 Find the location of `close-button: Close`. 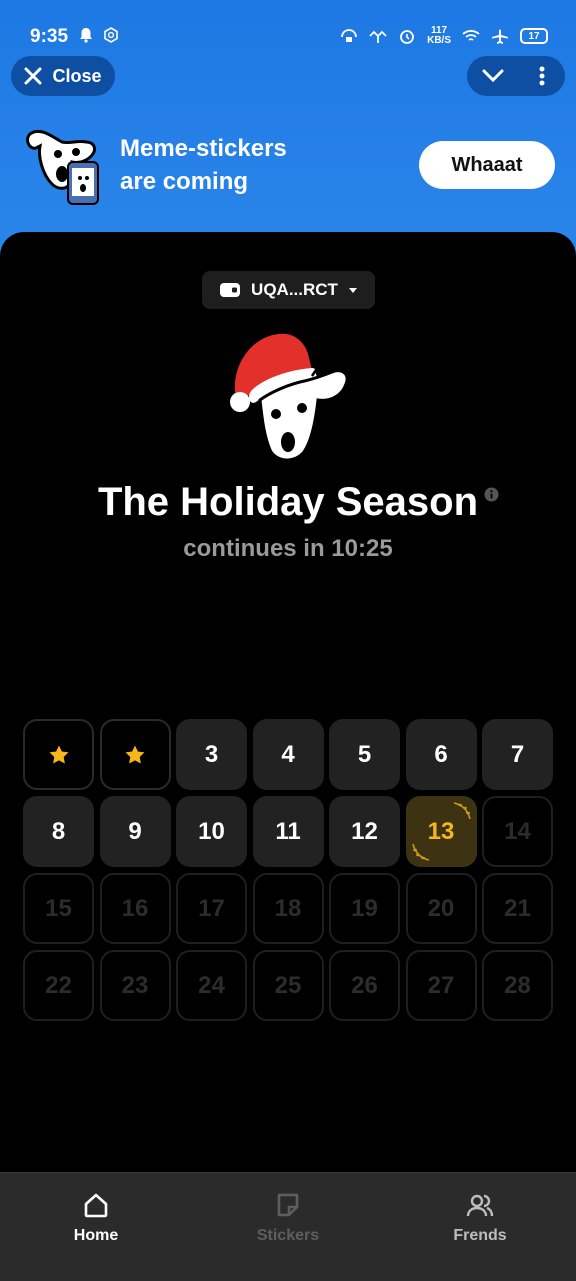

close-button: Close is located at coordinates (63, 76).